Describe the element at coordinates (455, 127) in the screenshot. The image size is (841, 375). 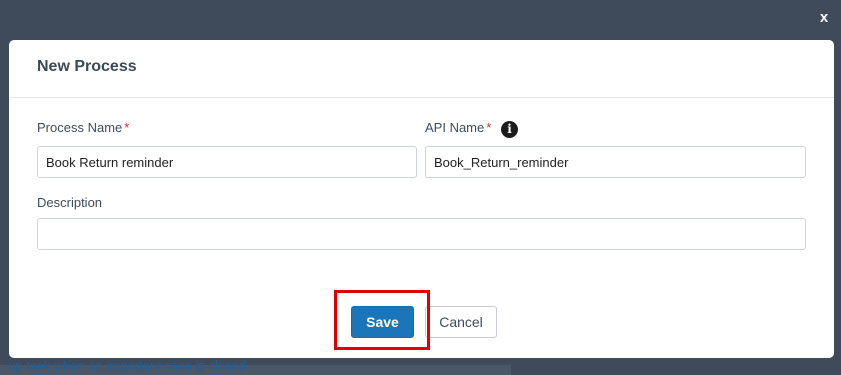
I see `api-name-label-text: API Name` at that location.